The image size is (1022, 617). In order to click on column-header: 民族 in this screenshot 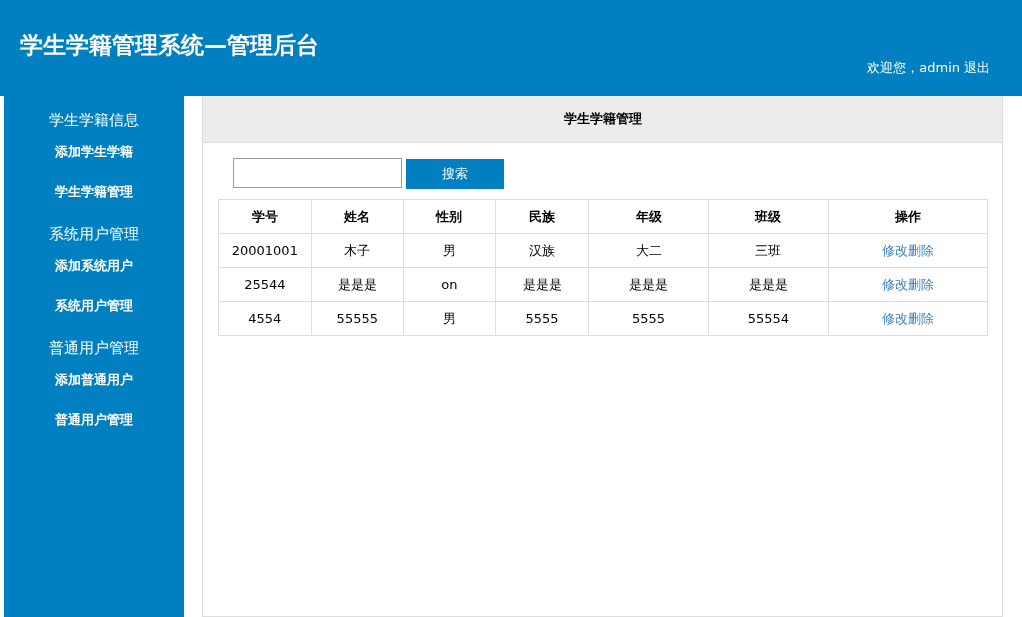, I will do `click(542, 216)`.